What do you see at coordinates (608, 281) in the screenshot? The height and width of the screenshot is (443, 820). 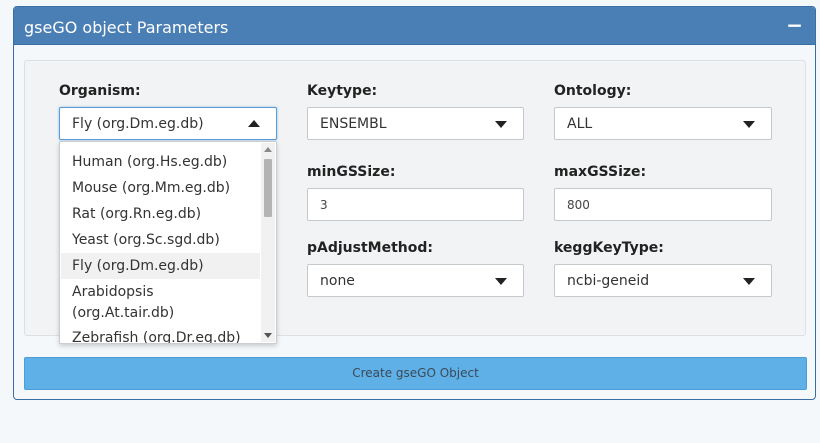 I see `keggkeytype-value: ncbi-geneid` at bounding box center [608, 281].